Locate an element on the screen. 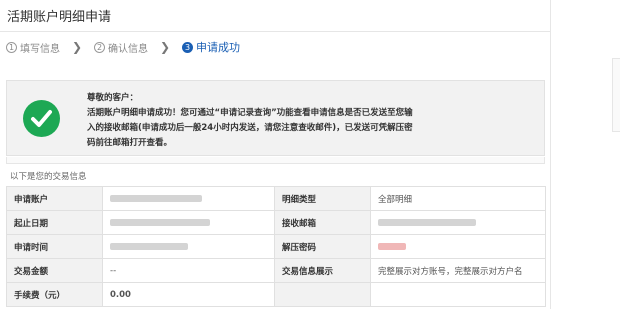 Image resolution: width=620 pixels, height=309 pixels. amount-value: -- is located at coordinates (188, 270).